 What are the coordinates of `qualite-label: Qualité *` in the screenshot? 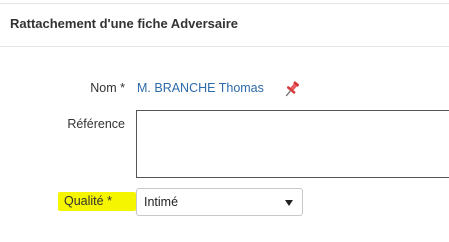 It's located at (97, 201).